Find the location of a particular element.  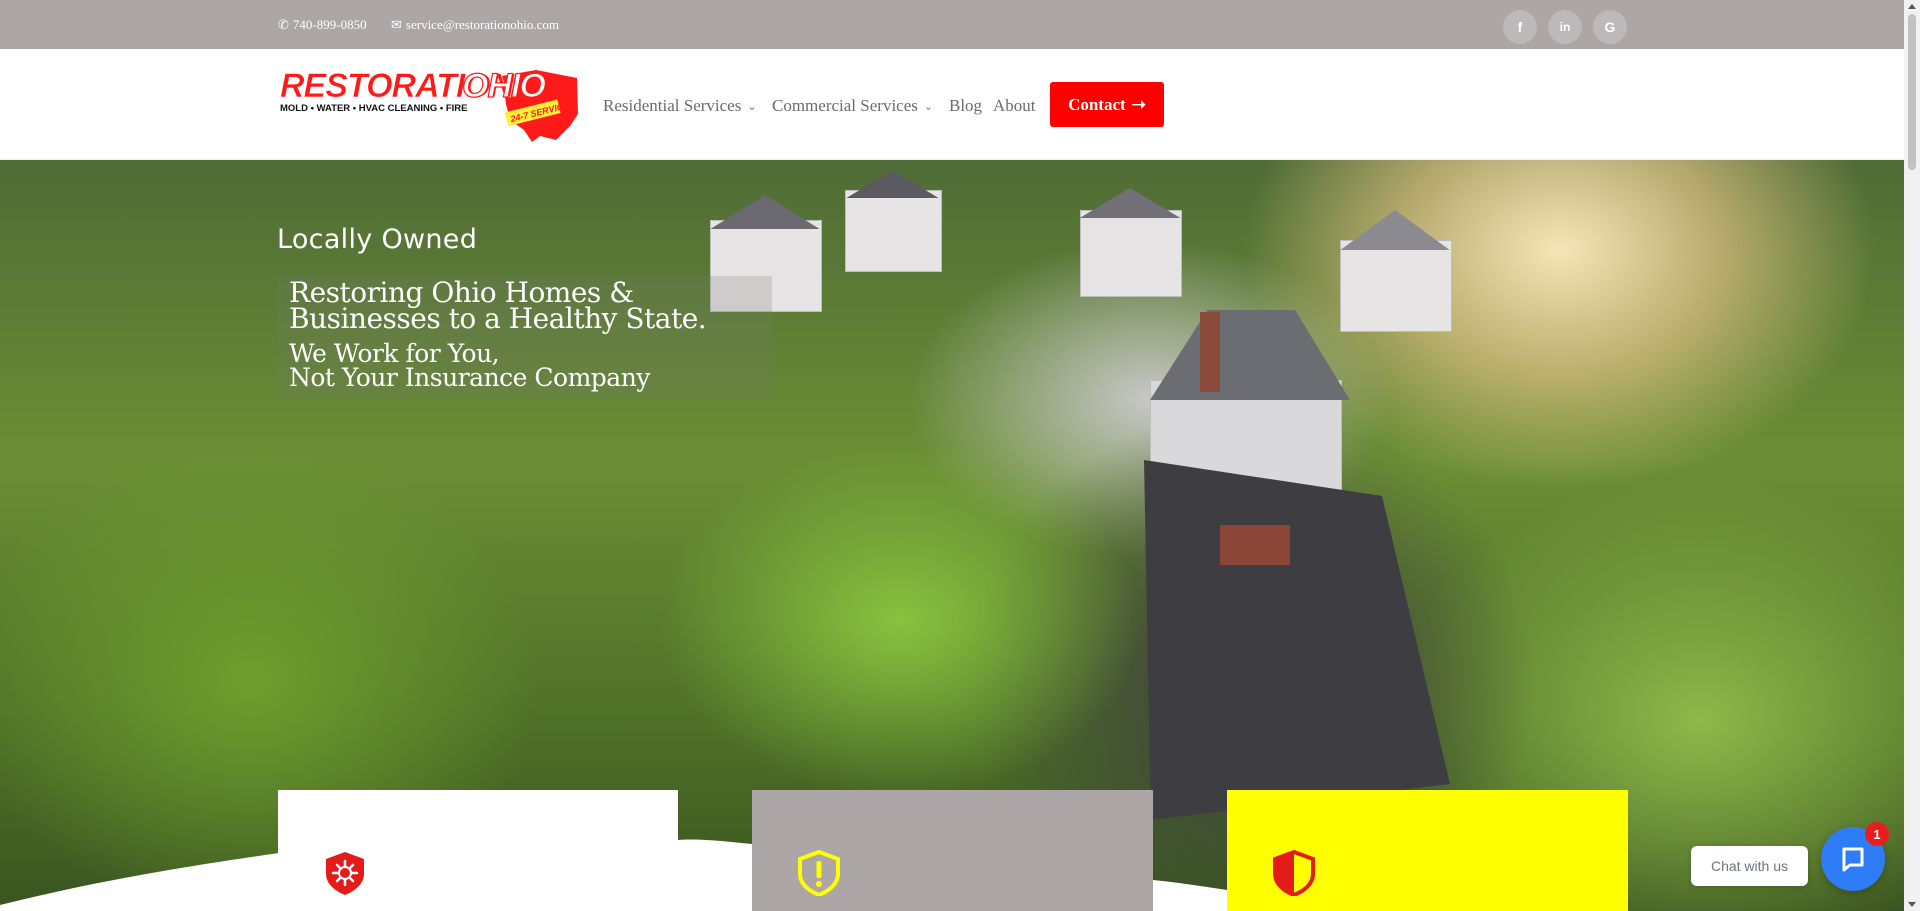

google-icon: G is located at coordinates (1610, 27).